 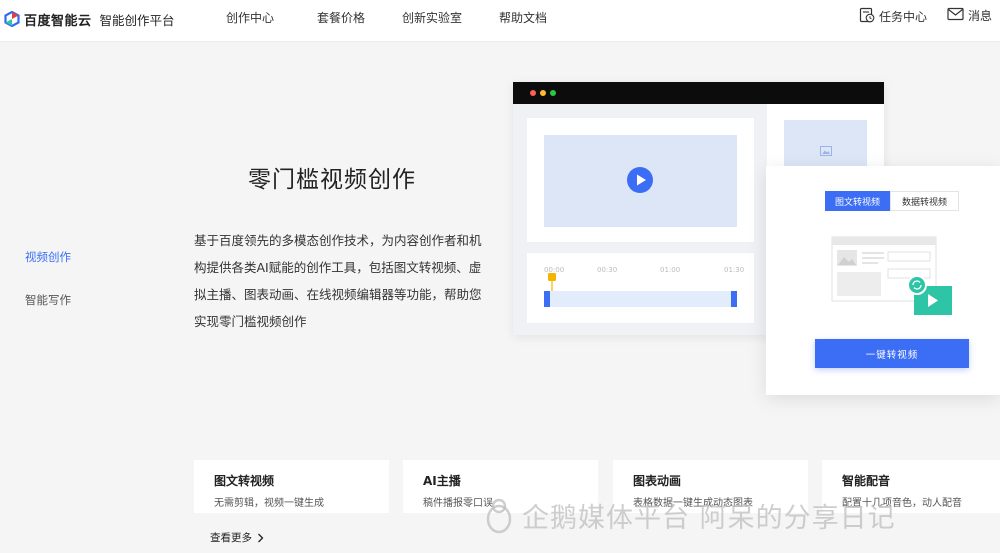 I want to click on feature-title: AI主播, so click(x=442, y=481).